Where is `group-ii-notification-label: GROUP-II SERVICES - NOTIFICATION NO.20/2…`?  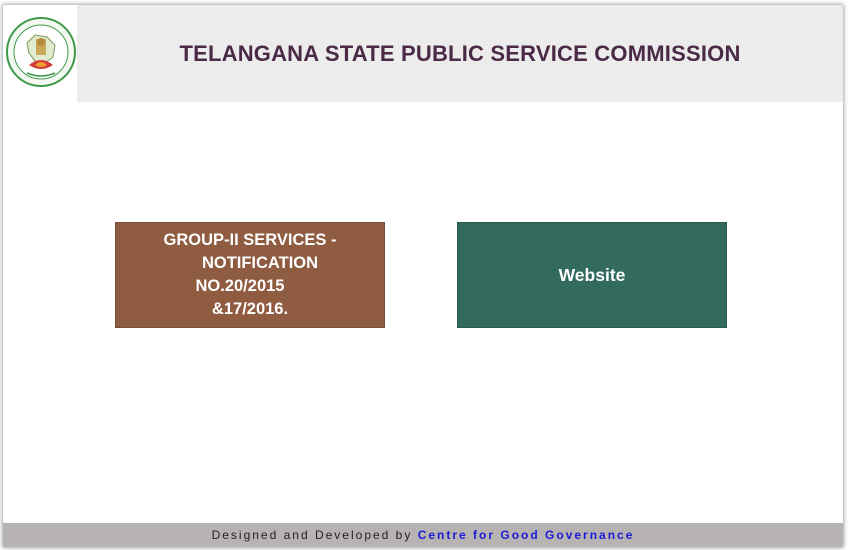 group-ii-notification-label: GROUP-II SERVICES - NOTIFICATION NO.20/2… is located at coordinates (250, 275).